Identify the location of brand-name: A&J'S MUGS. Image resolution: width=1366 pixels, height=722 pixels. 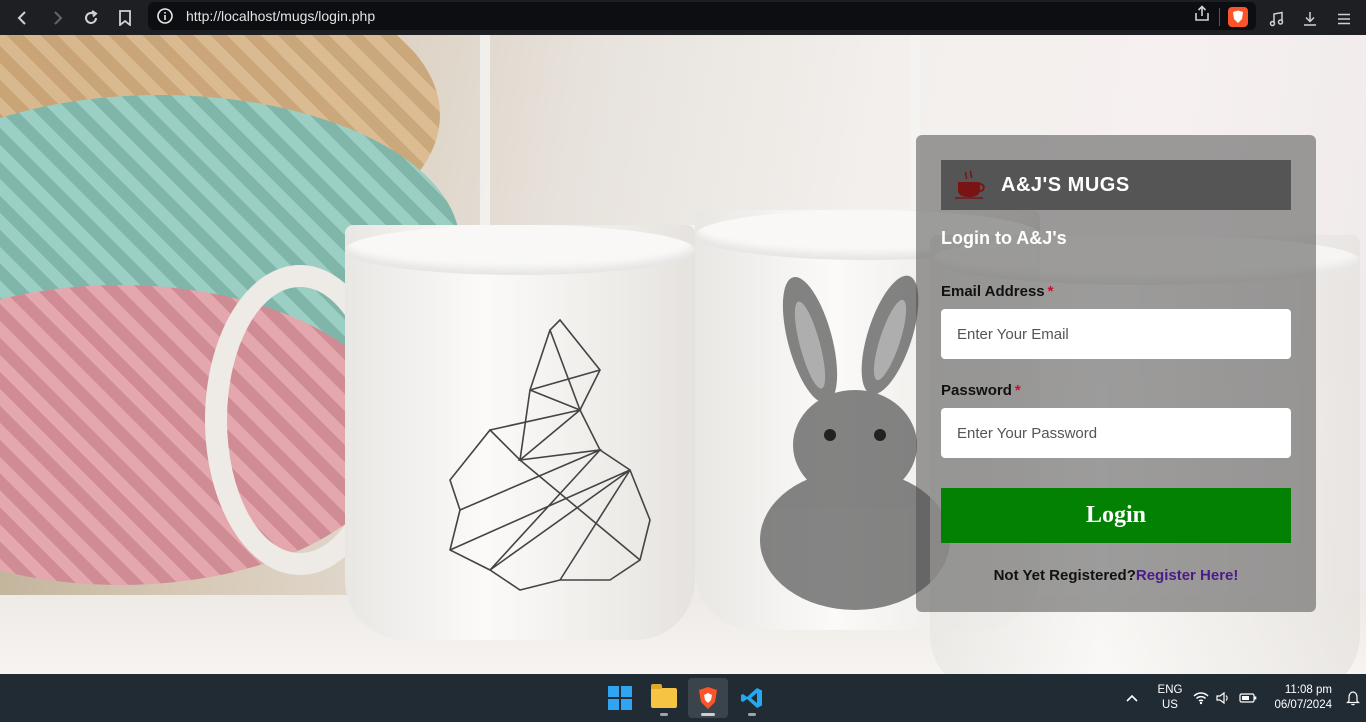
(1065, 184).